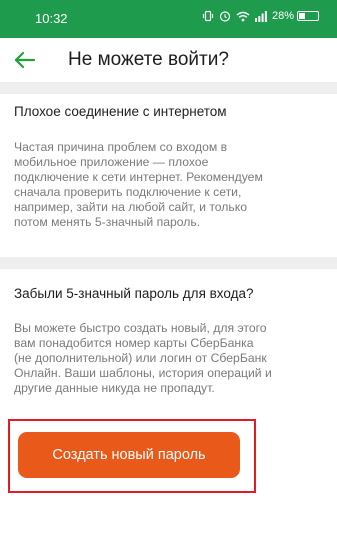 The height and width of the screenshot is (546, 337). I want to click on section-title-connection: Плохое соединение с интернетом, so click(120, 111).